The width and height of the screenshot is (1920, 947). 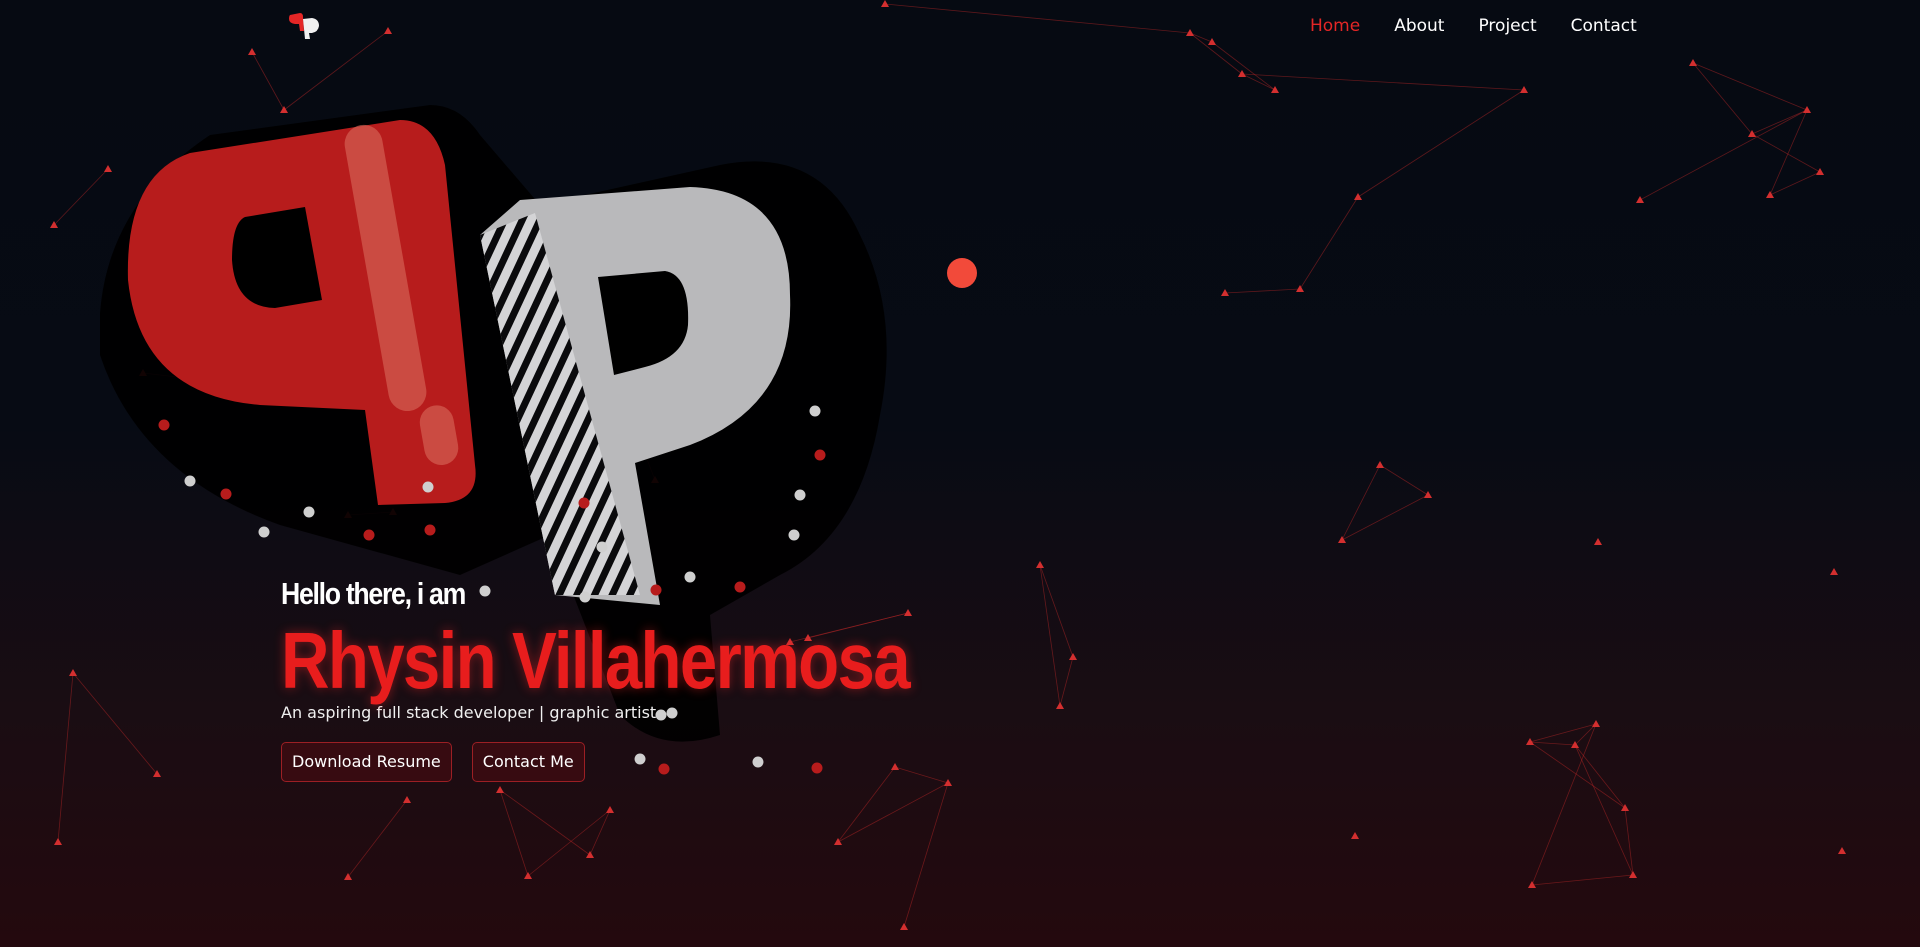 I want to click on site-logo, so click(x=306, y=26).